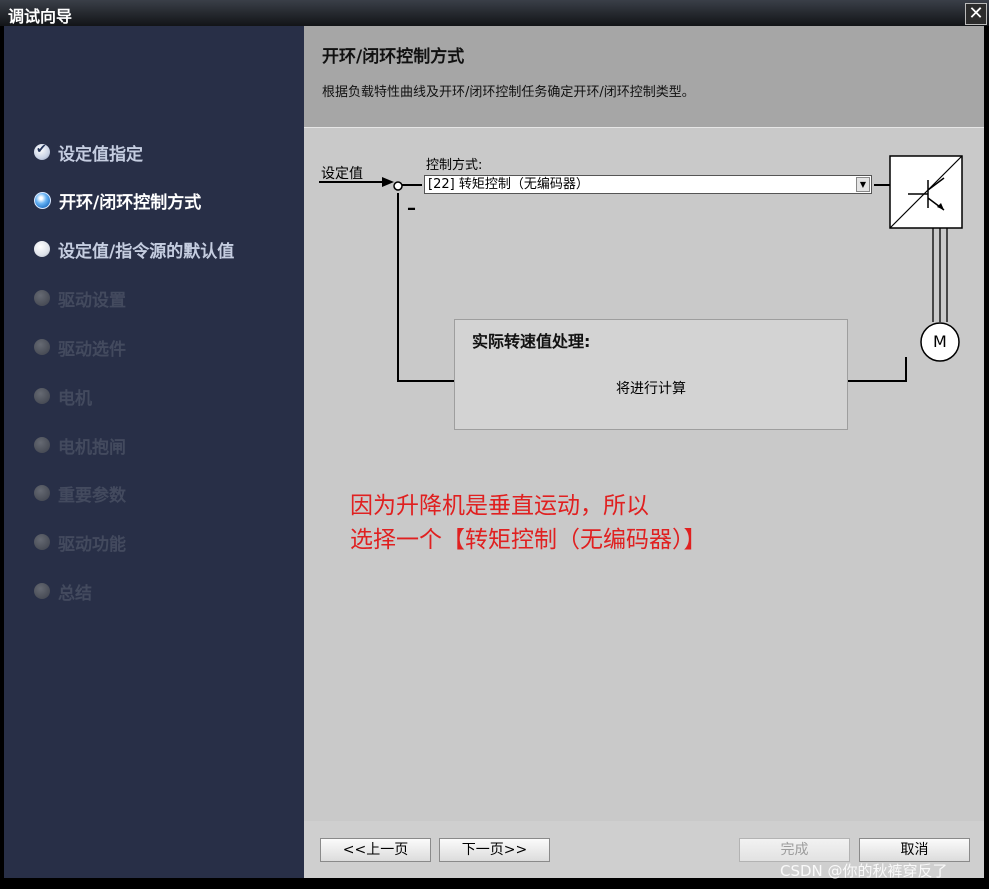  What do you see at coordinates (130, 202) in the screenshot?
I see `step-label: 开环/闭环控制方式` at bounding box center [130, 202].